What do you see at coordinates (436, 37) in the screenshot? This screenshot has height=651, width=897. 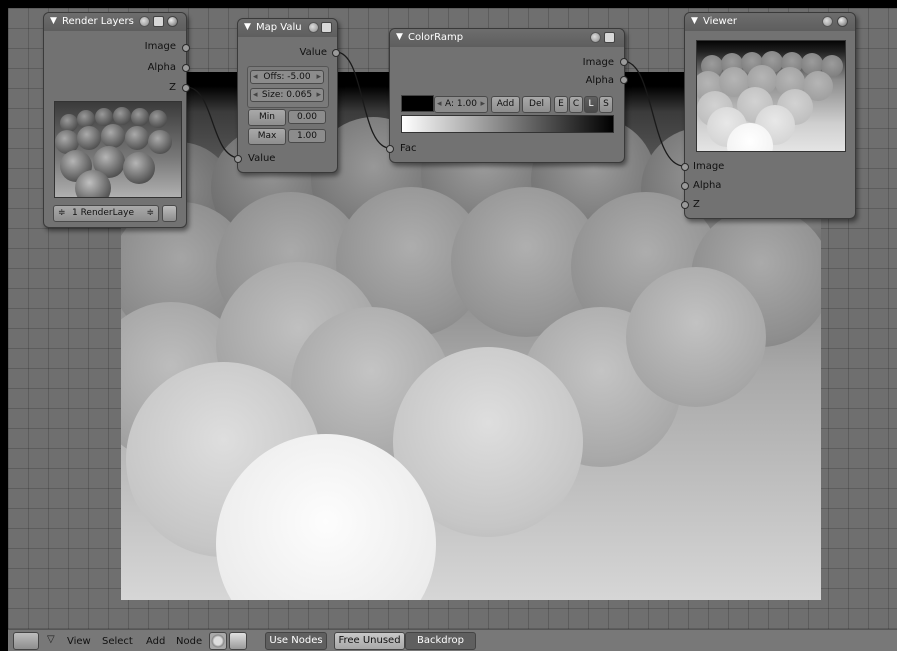 I see `node-title: ColorRamp` at bounding box center [436, 37].